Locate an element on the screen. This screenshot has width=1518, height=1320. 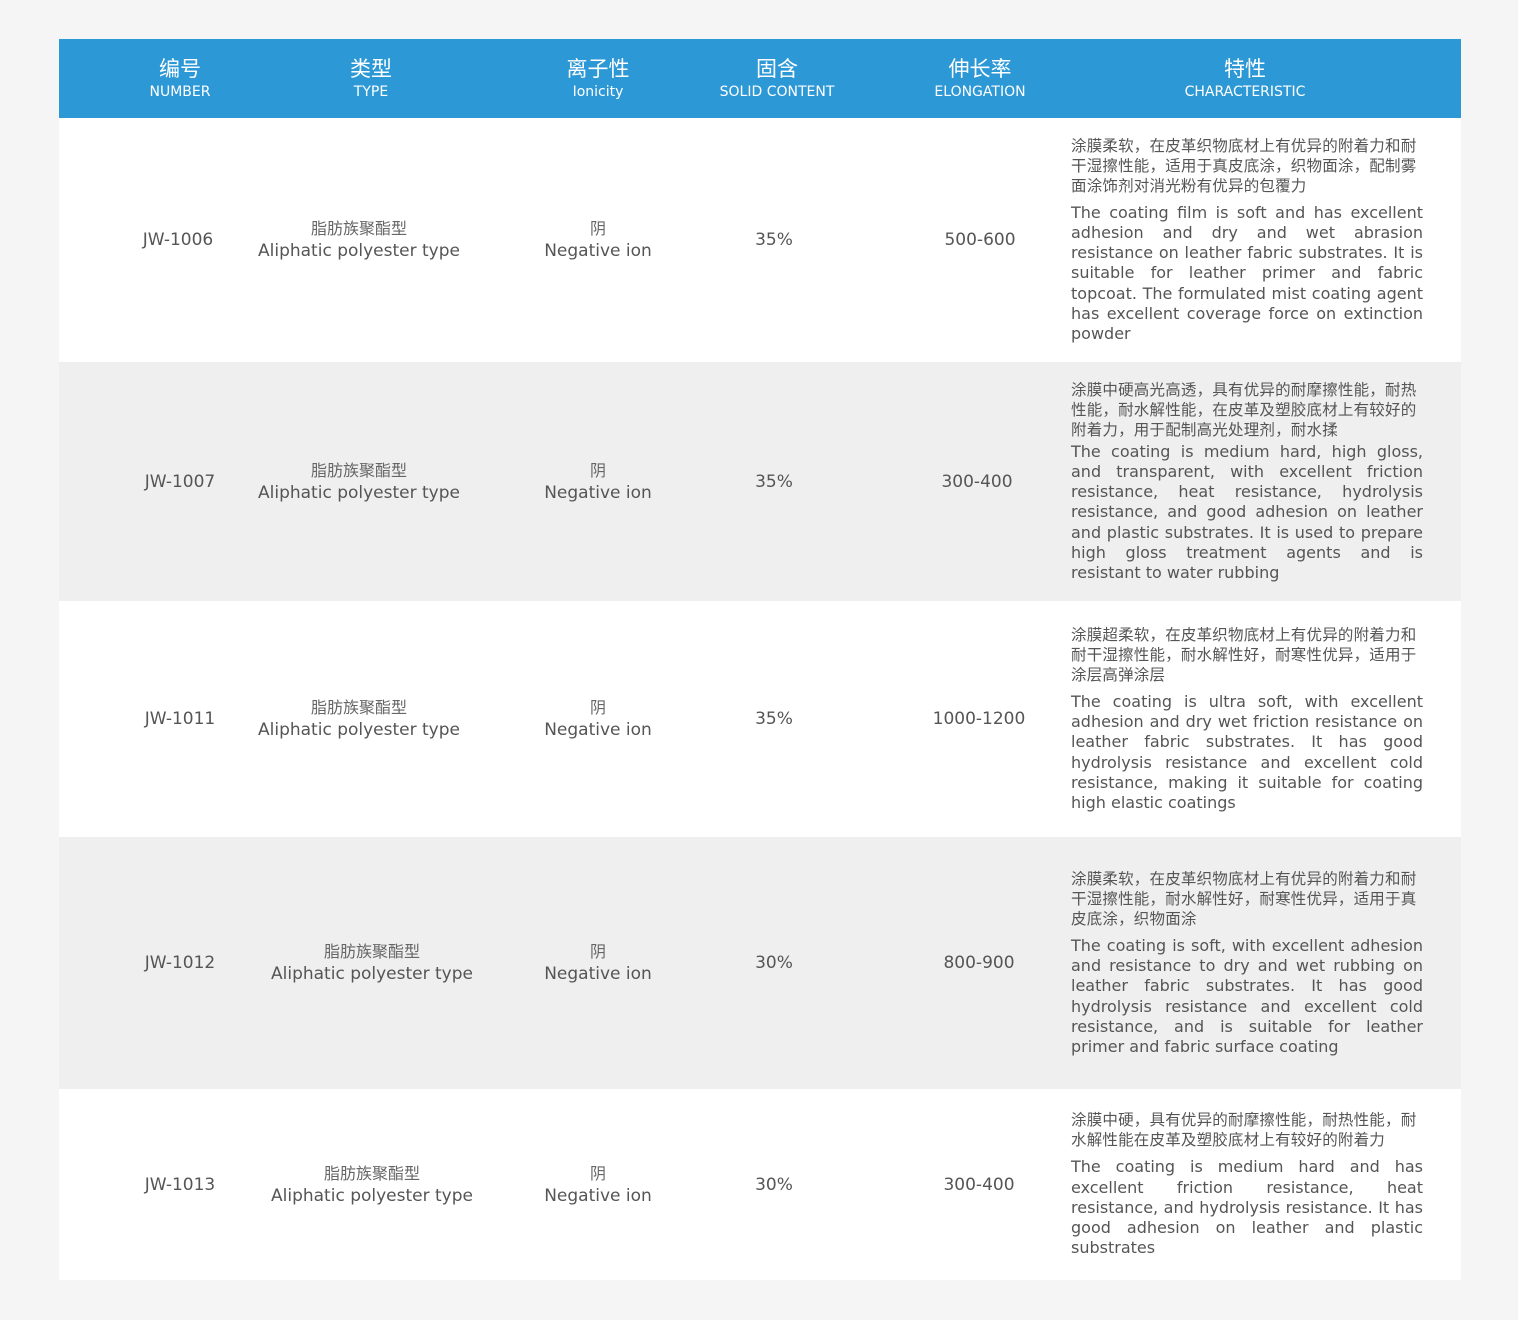
header-ionicity: 离子性 Ionicity is located at coordinates (598, 78).